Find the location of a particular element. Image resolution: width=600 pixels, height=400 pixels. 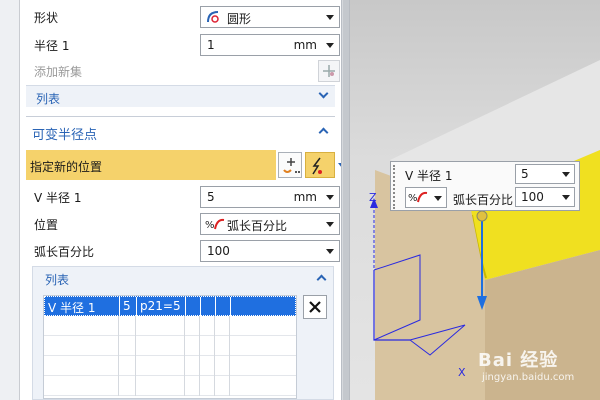

point-snap-button is located at coordinates (320, 165).